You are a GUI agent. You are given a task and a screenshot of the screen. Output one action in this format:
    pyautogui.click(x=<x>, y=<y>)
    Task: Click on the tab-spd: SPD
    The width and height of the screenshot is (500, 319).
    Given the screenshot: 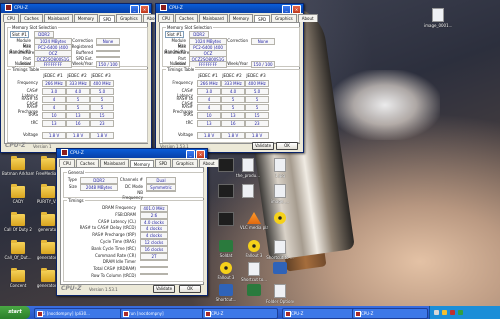 What is the action you would take?
    pyautogui.click(x=163, y=163)
    